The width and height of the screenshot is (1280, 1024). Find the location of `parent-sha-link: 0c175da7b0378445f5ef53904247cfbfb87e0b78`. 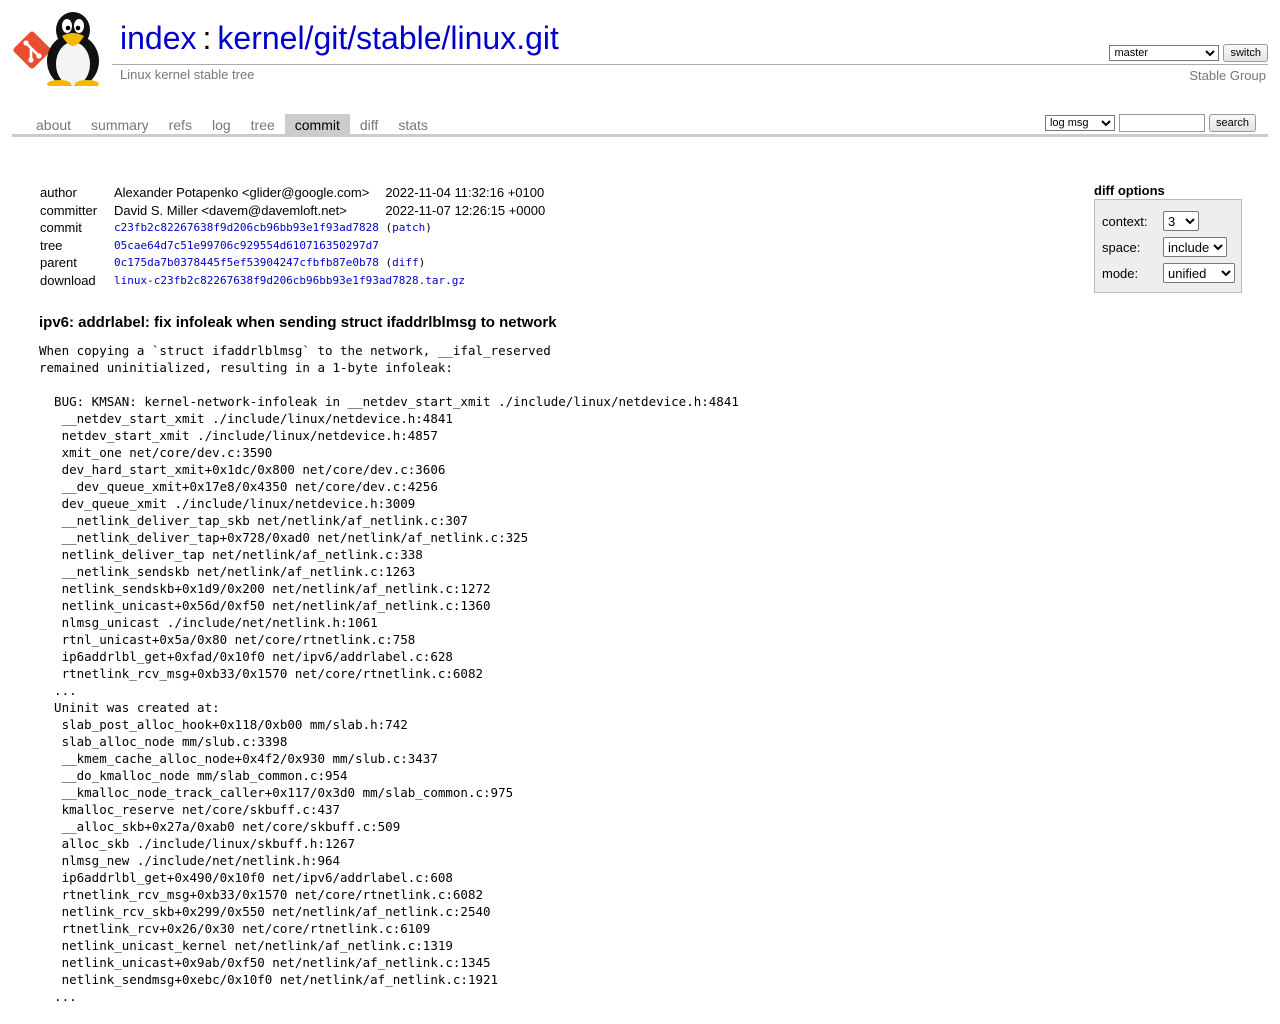

parent-sha-link: 0c175da7b0378445f5ef53904247cfbfb87e0b78 is located at coordinates (246, 262).